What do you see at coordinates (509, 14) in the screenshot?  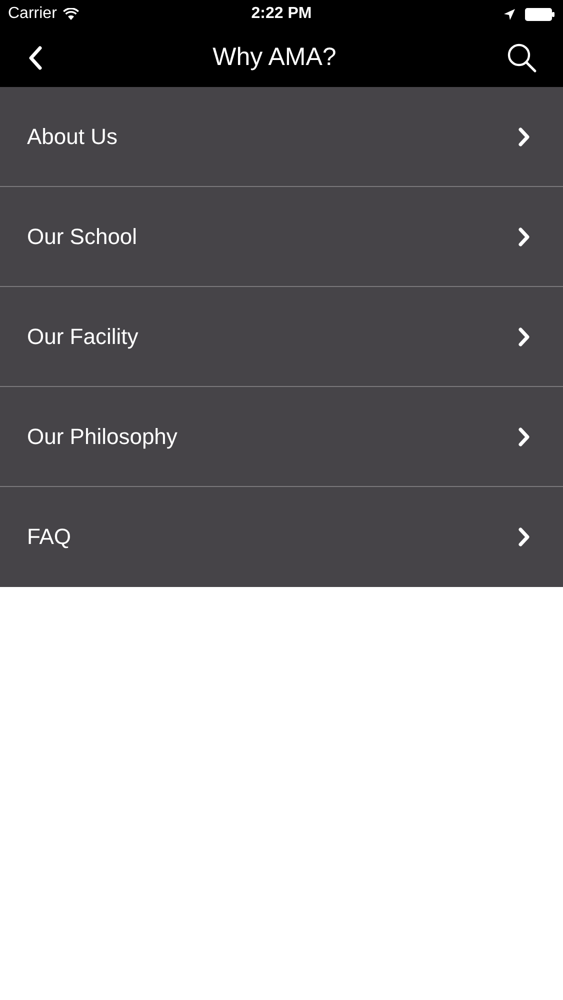 I see `location-arrow-icon` at bounding box center [509, 14].